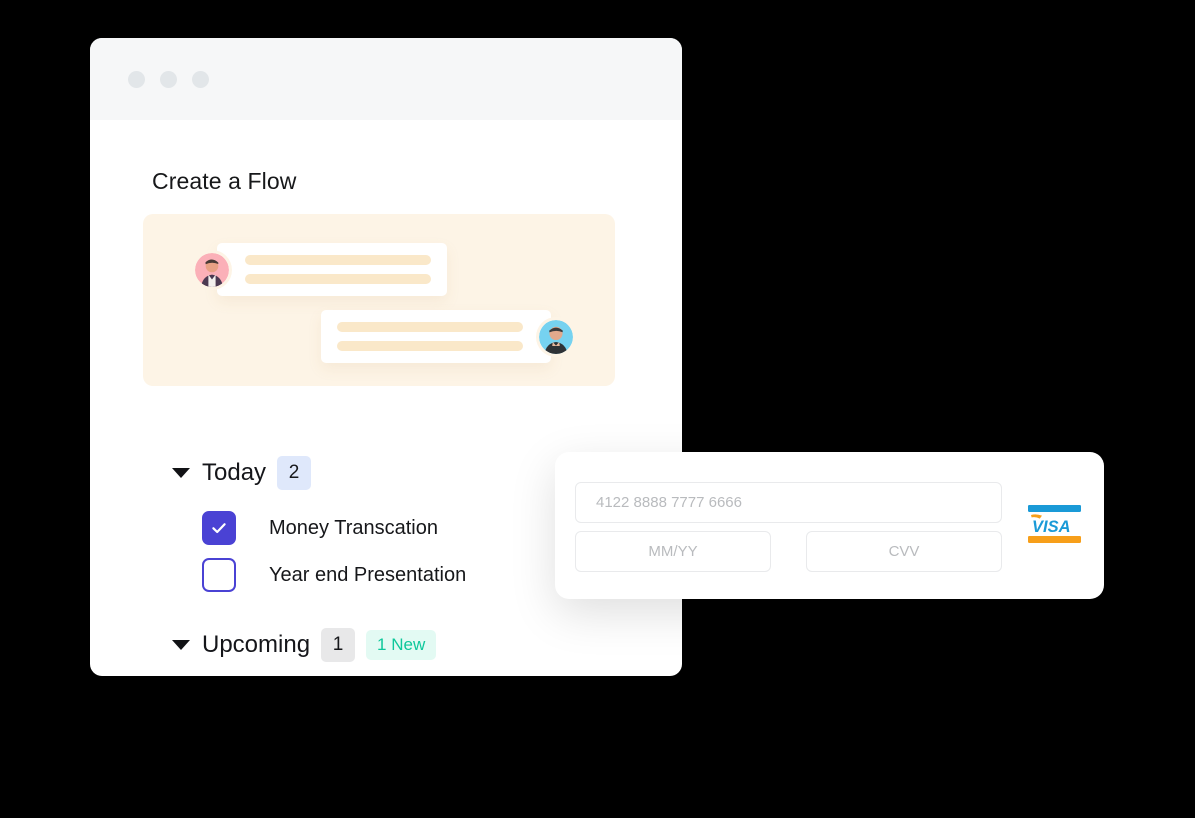 Image resolution: width=1195 pixels, height=818 pixels. What do you see at coordinates (788, 527) in the screenshot?
I see `payment-fields-group: 4122 8888 7777 6666 MM/YY CVV` at bounding box center [788, 527].